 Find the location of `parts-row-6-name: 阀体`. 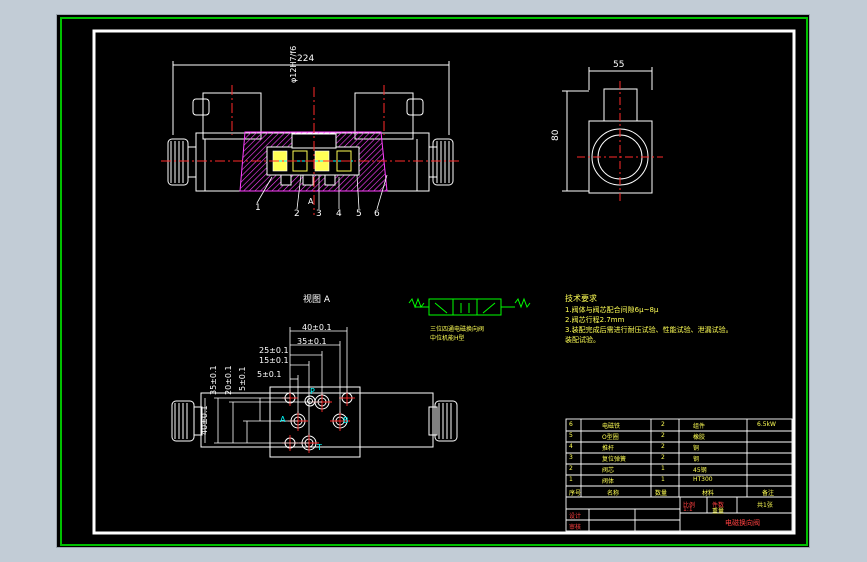

parts-row-6-name: 阀体 is located at coordinates (608, 481).